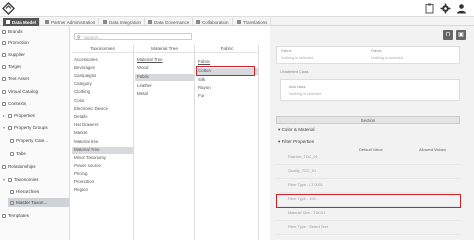  Describe the element at coordinates (448, 35) in the screenshot. I see `delete-icon: ⊓` at that location.